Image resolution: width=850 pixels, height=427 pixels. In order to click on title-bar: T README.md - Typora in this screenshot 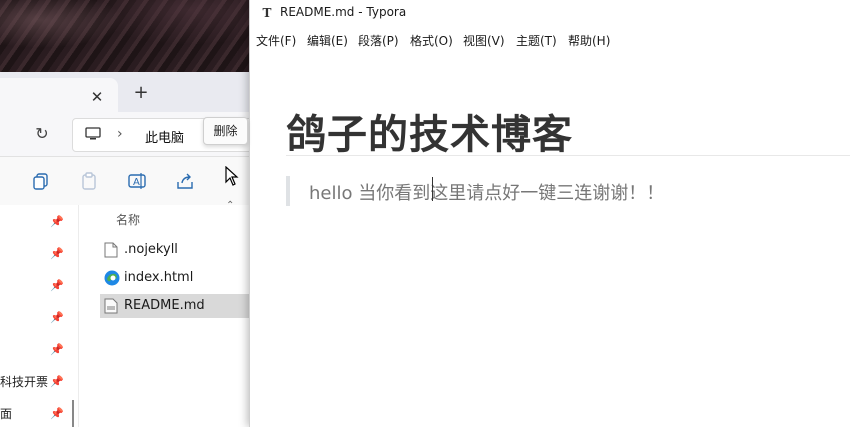, I will do `click(550, 13)`.